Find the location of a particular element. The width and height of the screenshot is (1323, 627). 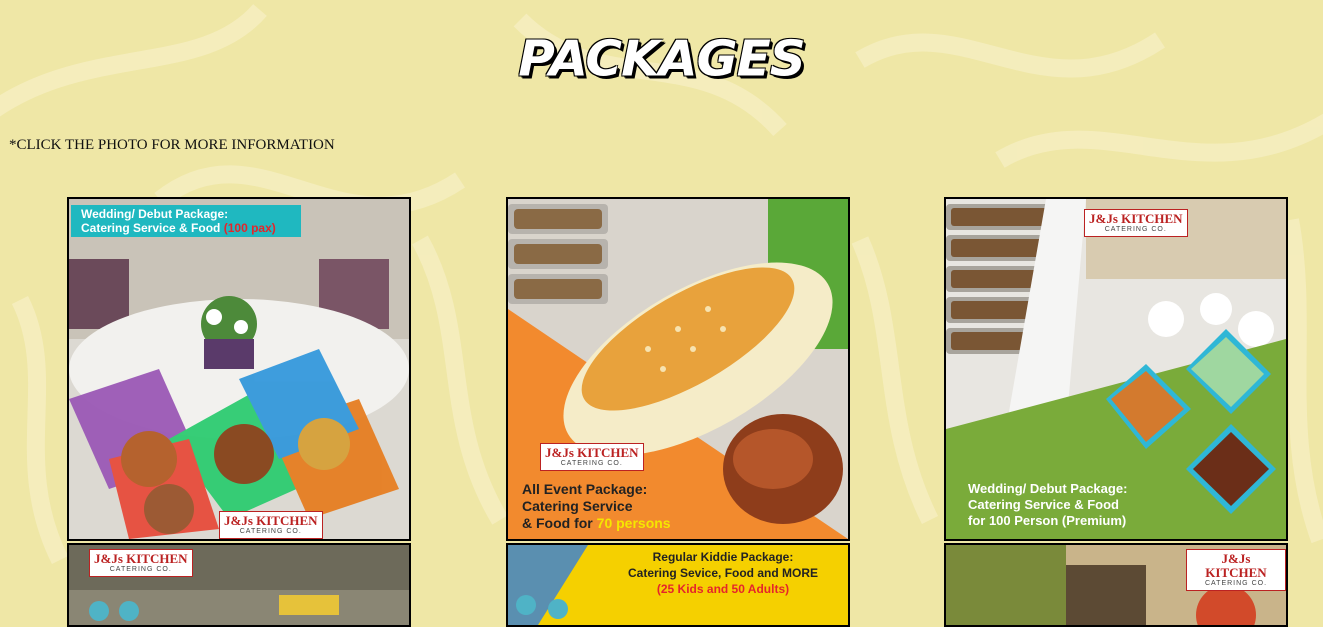

package-photo is located at coordinates (239, 369).